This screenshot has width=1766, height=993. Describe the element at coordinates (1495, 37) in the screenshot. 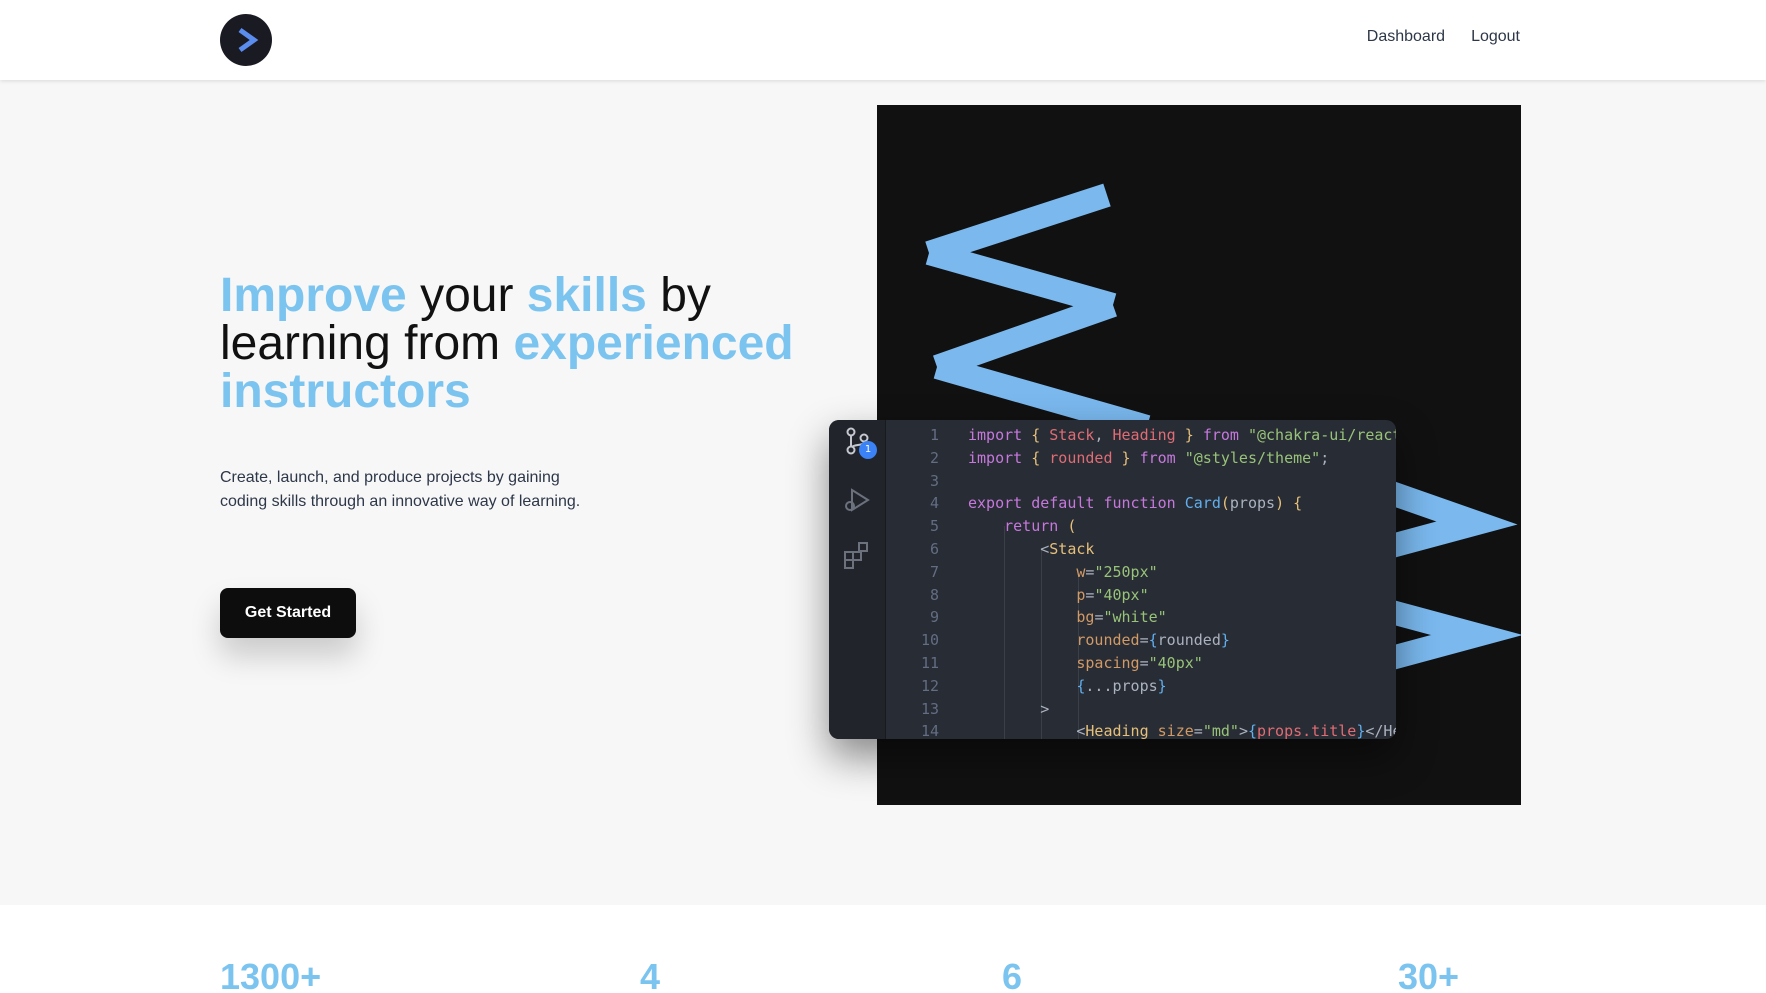

I see `nav-link-logout: Logout` at that location.